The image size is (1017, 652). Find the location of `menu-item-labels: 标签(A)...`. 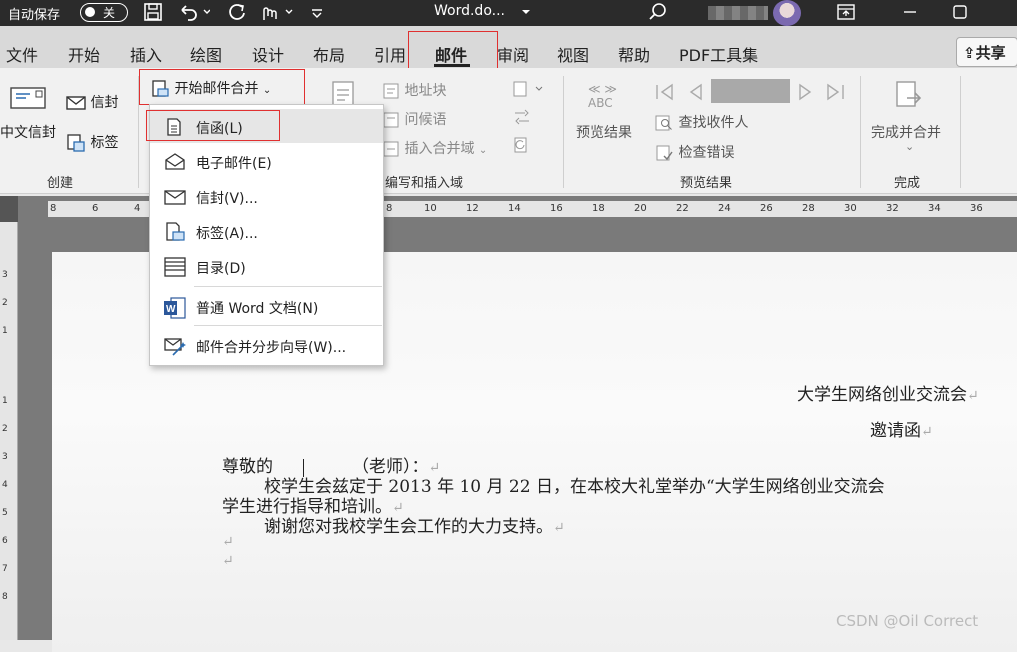

menu-item-labels: 标签(A)... is located at coordinates (266, 231).